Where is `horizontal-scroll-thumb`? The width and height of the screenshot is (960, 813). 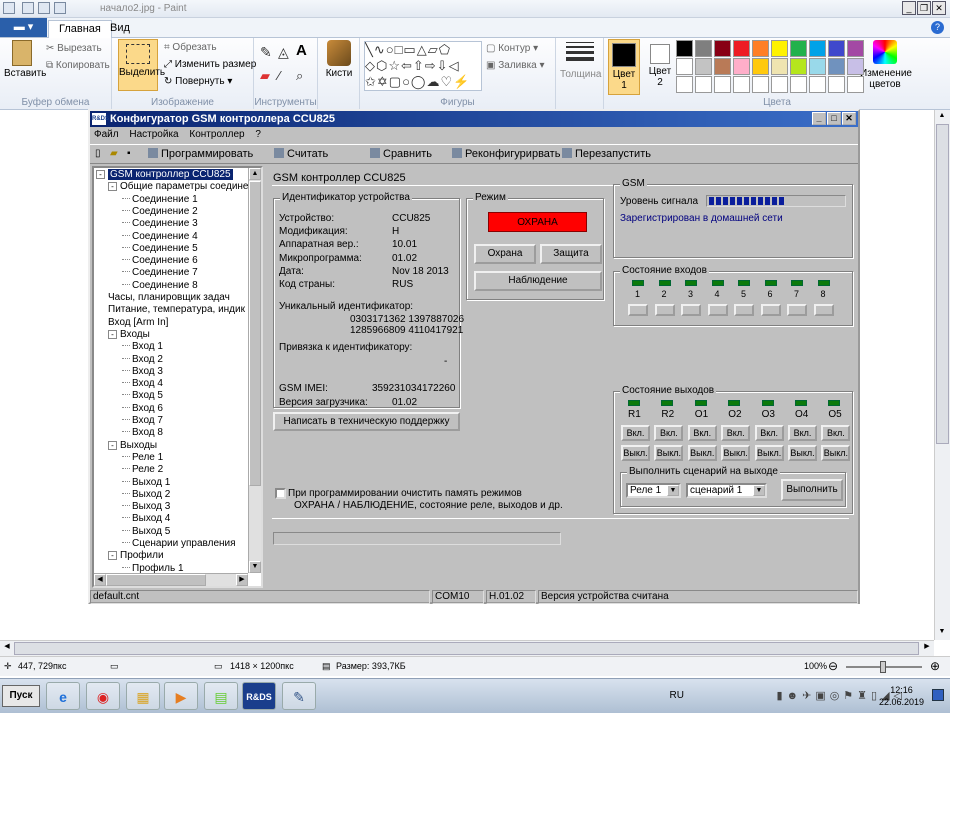
horizontal-scroll-thumb is located at coordinates (466, 648).